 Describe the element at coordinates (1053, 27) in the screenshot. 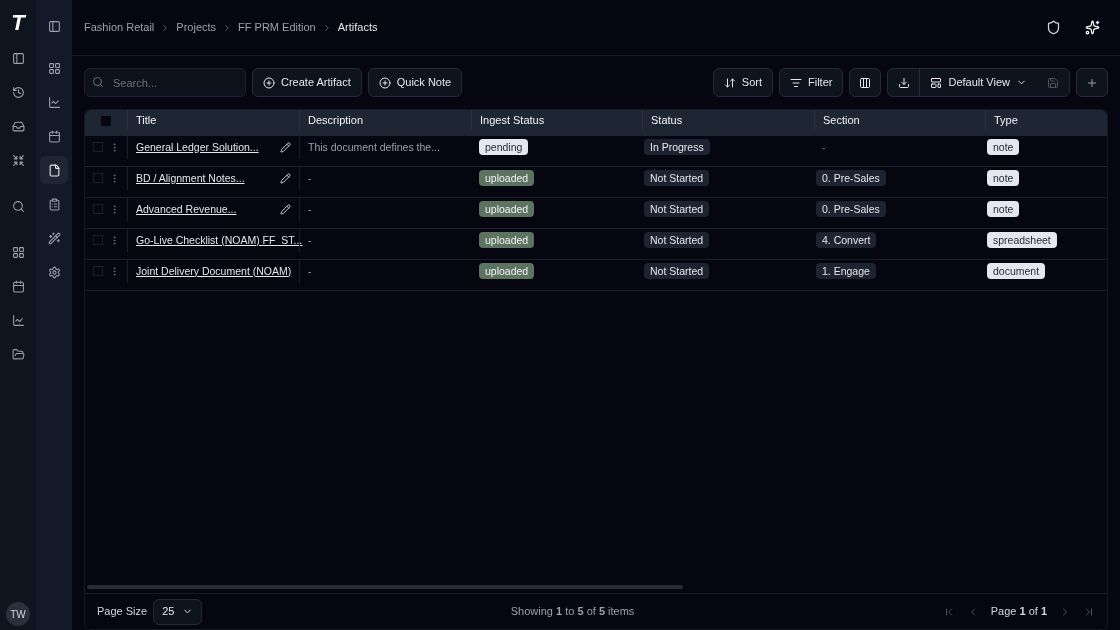

I see `shield-icon` at that location.